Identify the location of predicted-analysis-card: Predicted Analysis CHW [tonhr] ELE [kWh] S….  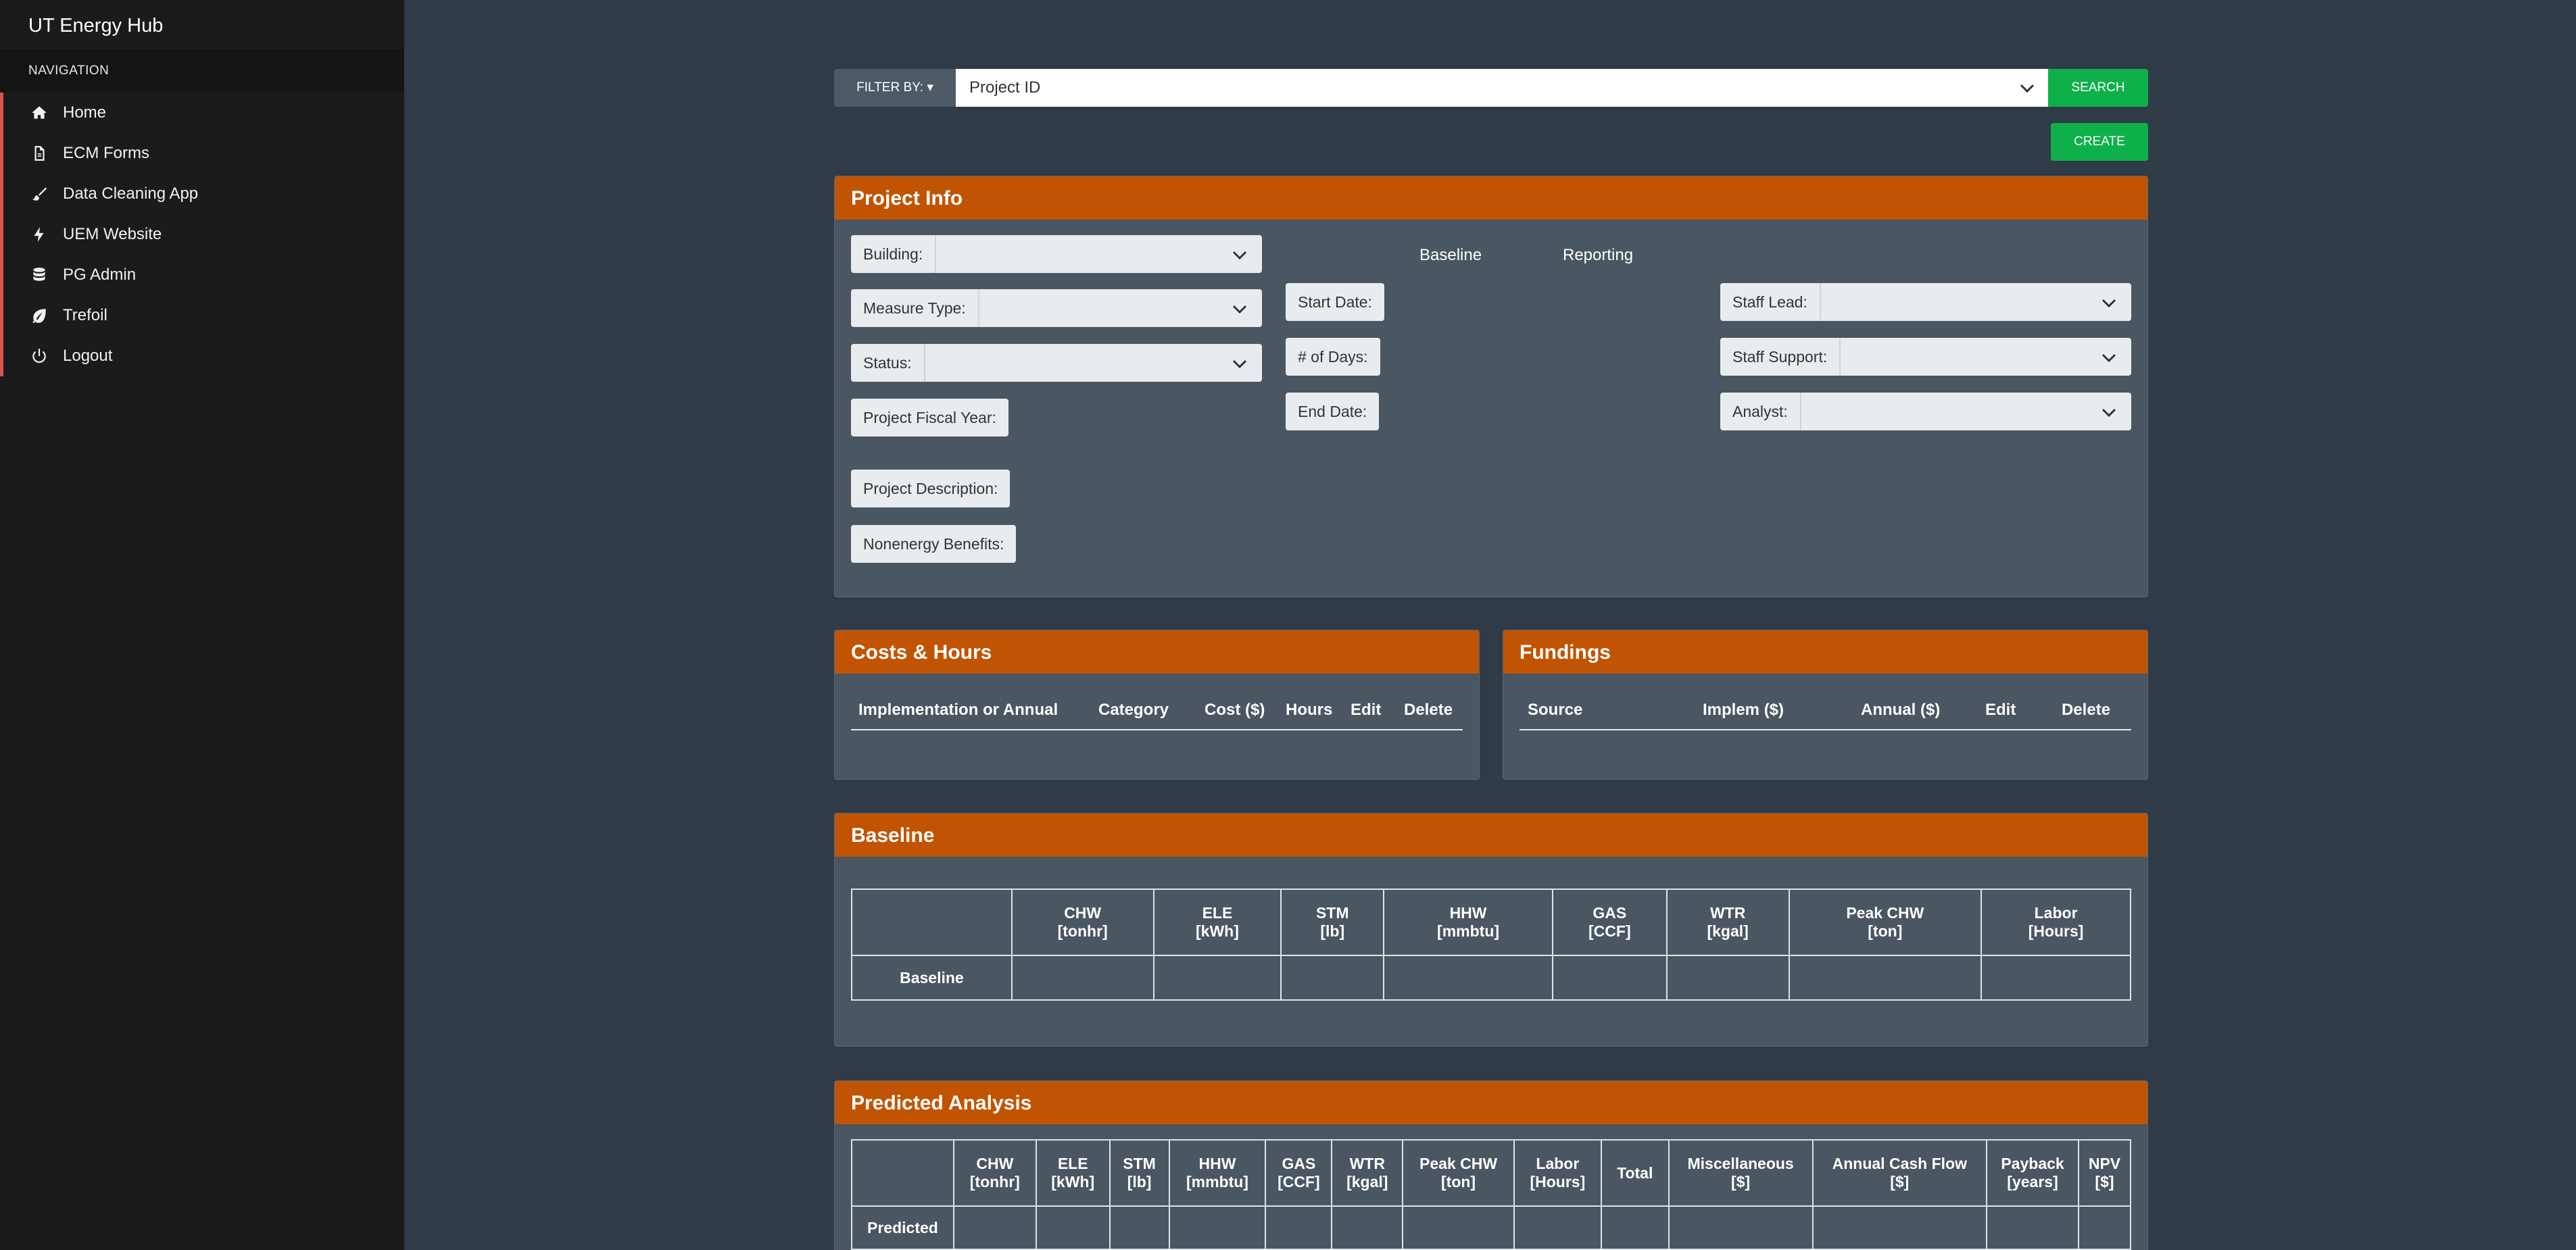
(1491, 1165).